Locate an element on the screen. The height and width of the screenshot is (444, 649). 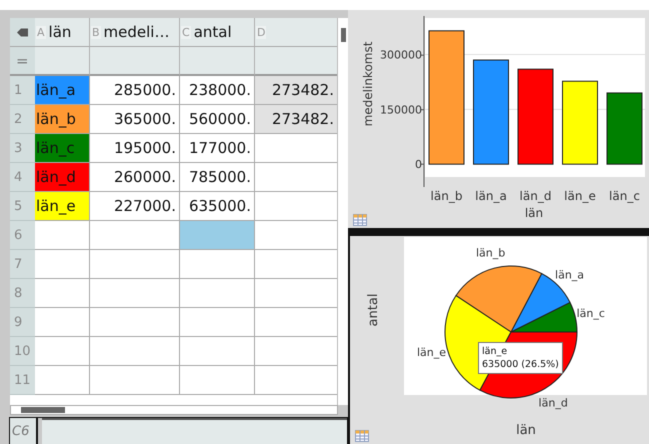
table-cell: län_e is located at coordinates (62, 206).